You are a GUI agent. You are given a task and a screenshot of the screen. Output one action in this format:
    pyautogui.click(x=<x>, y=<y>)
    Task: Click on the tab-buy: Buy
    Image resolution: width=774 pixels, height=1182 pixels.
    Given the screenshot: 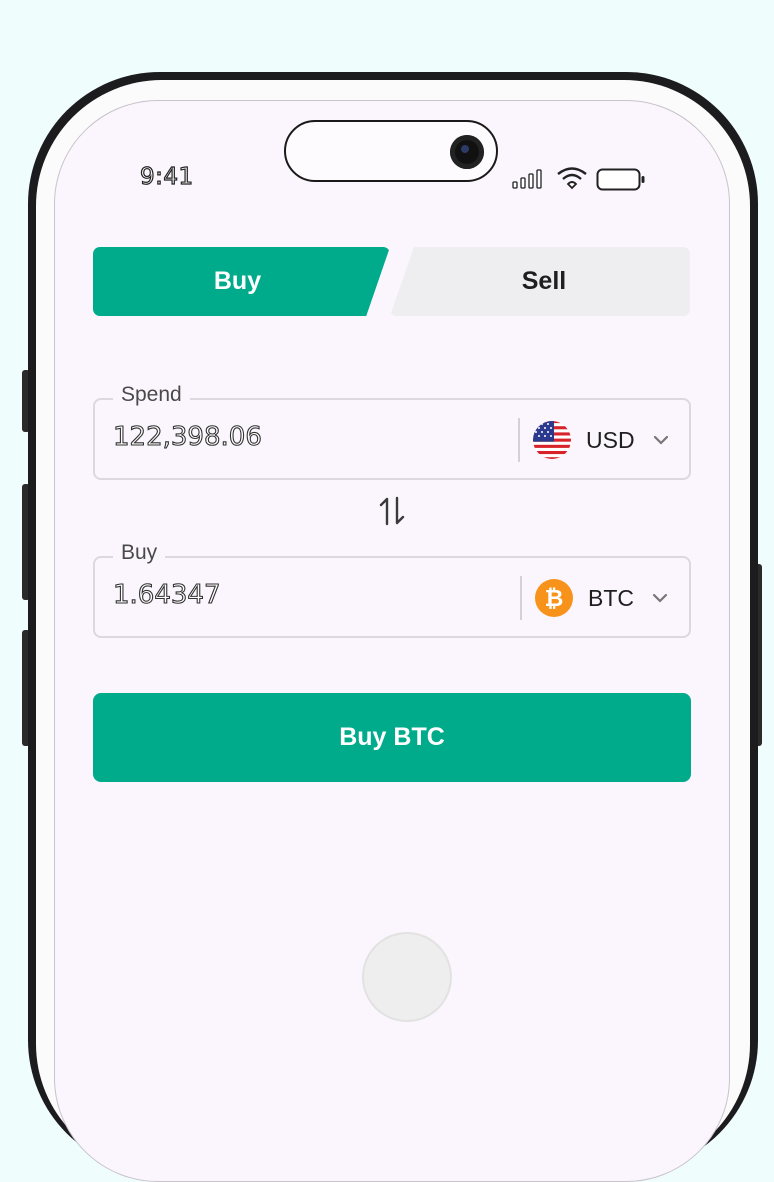 What is the action you would take?
    pyautogui.click(x=241, y=281)
    